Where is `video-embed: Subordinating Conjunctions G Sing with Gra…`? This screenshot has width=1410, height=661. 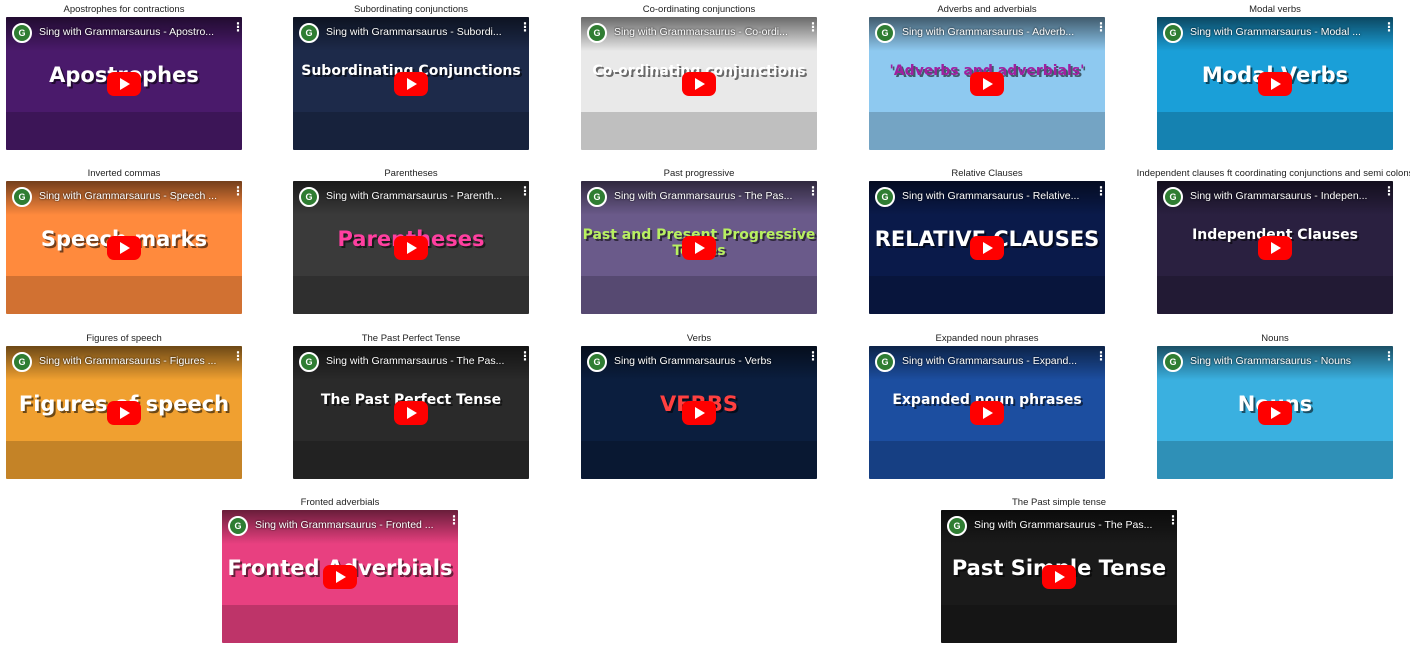 video-embed: Subordinating Conjunctions G Sing with Gra… is located at coordinates (411, 83).